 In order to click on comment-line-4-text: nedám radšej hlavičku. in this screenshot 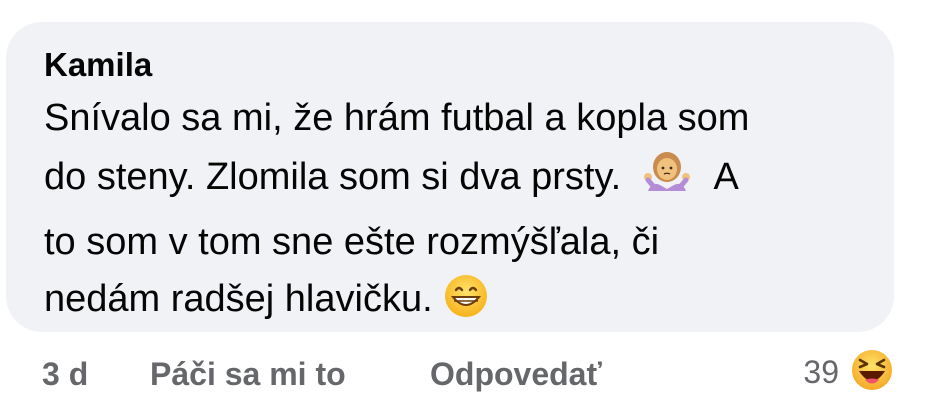, I will do `click(238, 299)`.